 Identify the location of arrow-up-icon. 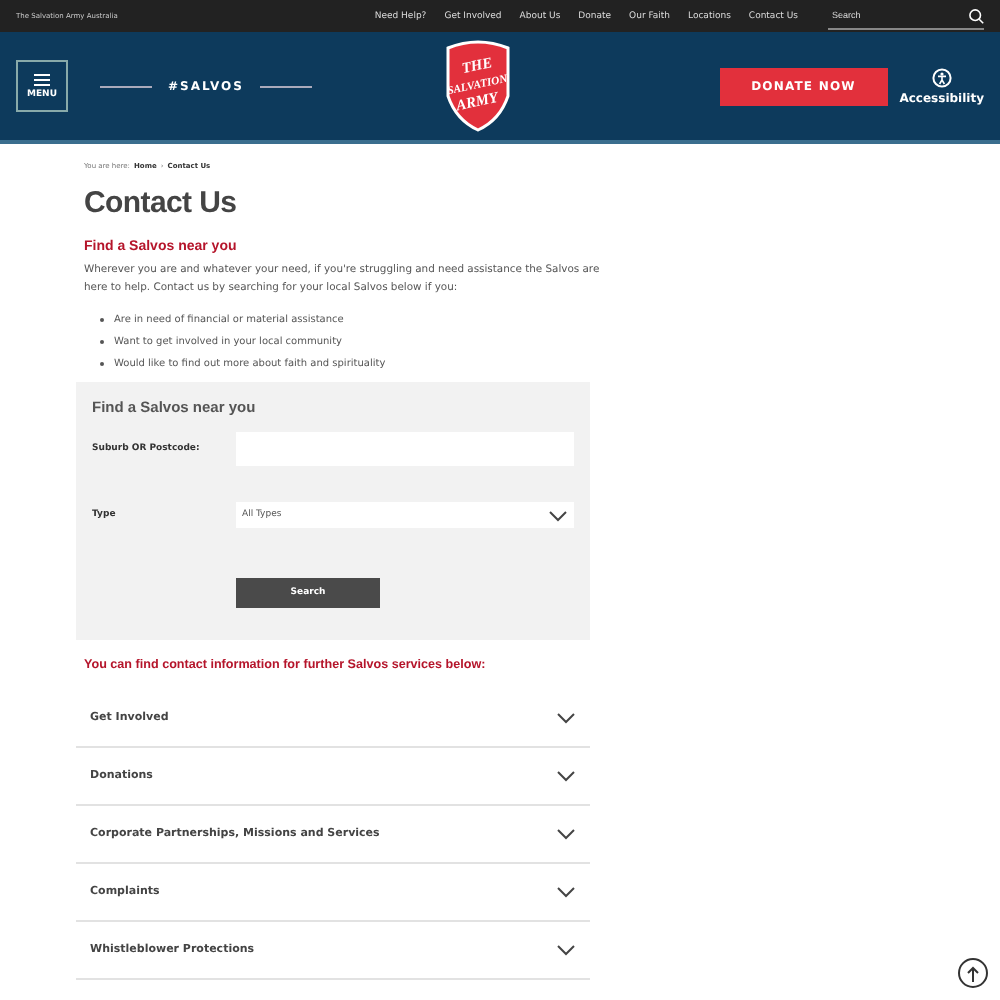
(973, 973).